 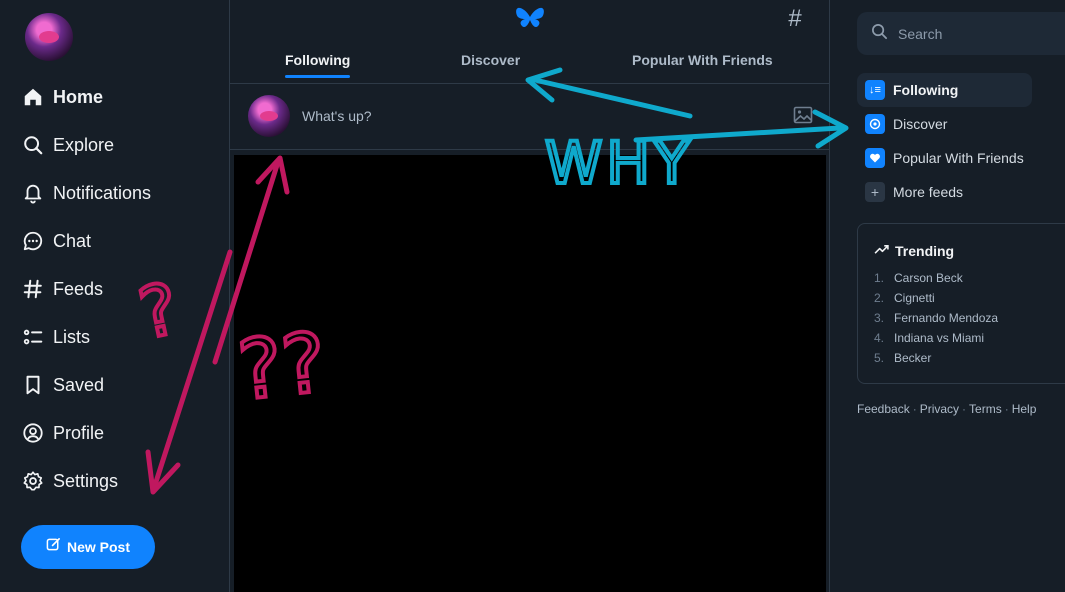 What do you see at coordinates (102, 192) in the screenshot?
I see `nav-label: Notifications` at bounding box center [102, 192].